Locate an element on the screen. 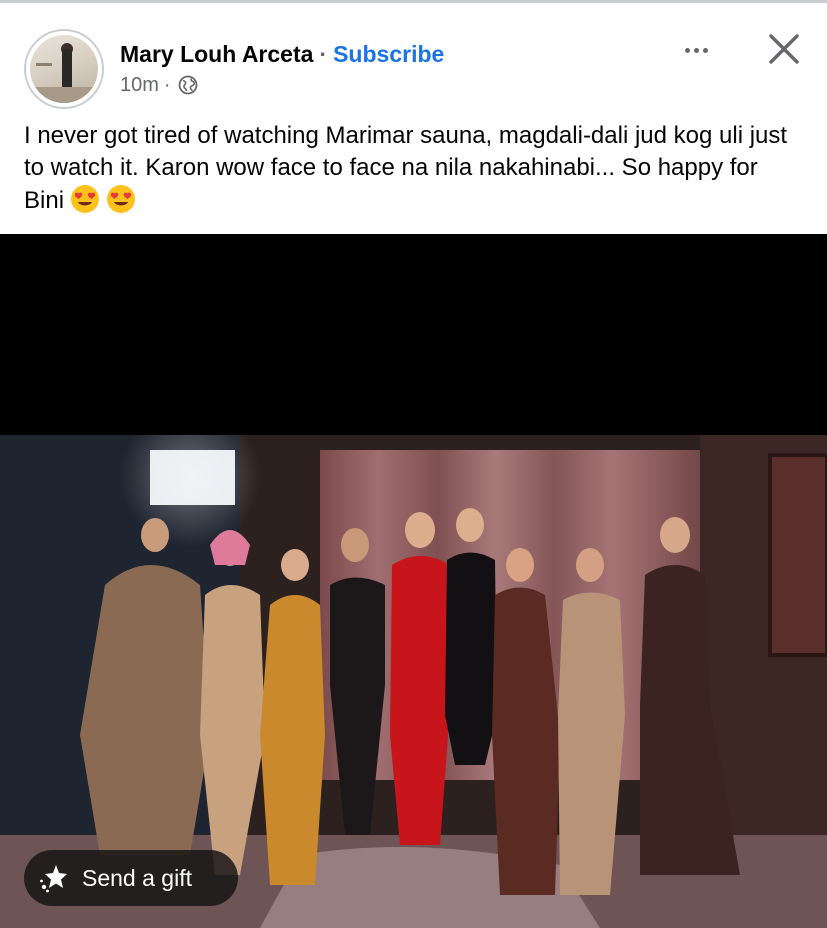  more-horizontal-icon is located at coordinates (687, 50).